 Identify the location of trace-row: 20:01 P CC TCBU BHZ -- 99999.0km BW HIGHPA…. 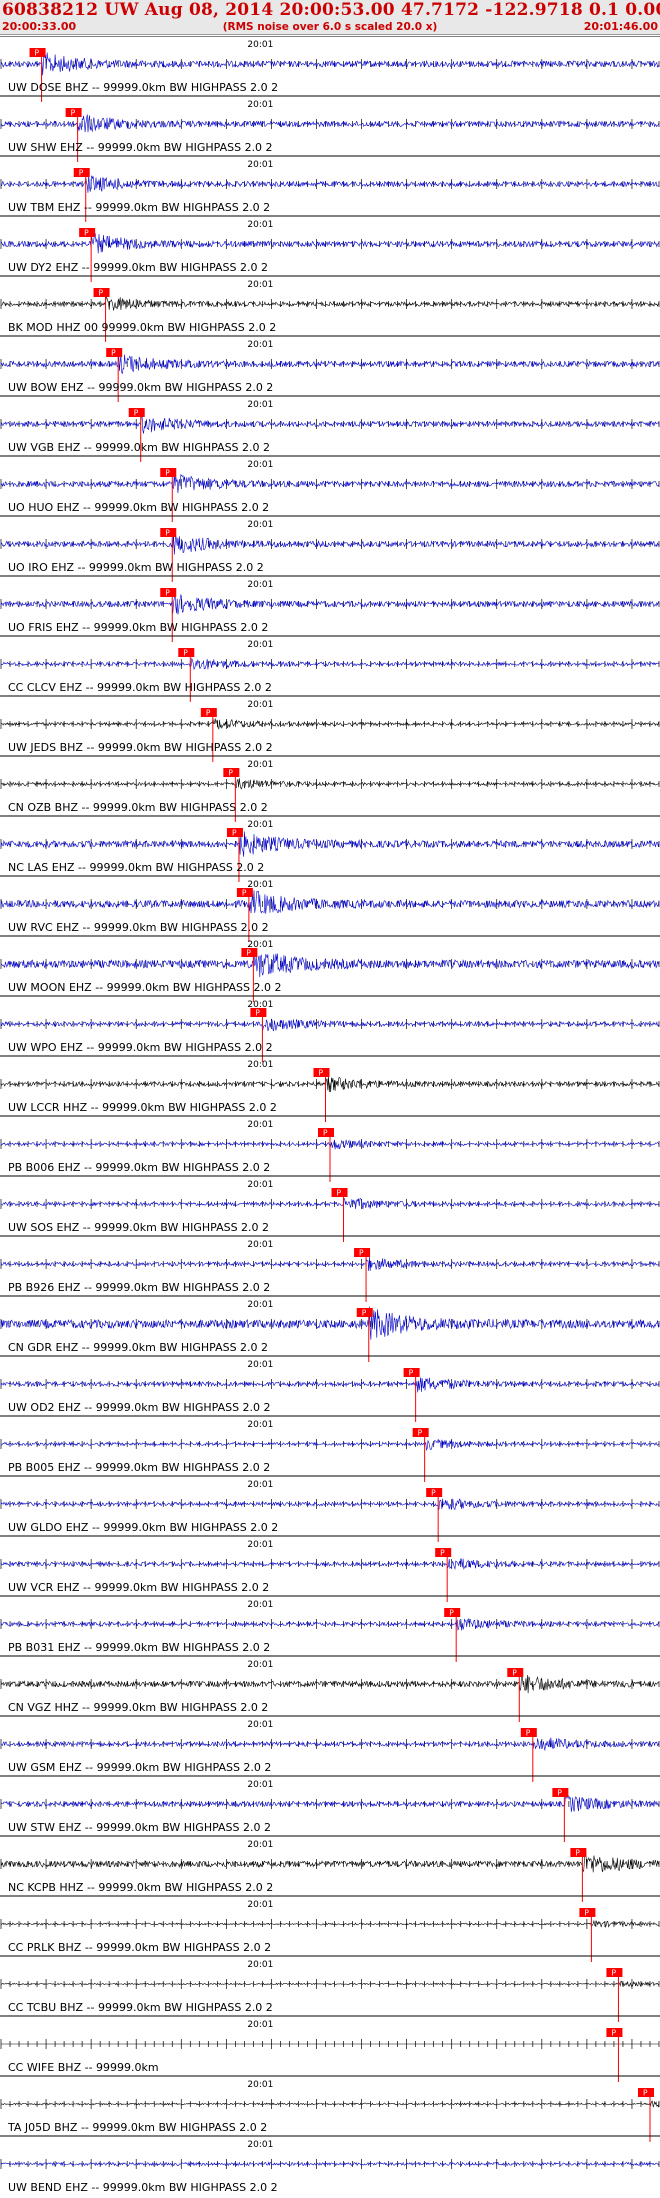
(330, 1988).